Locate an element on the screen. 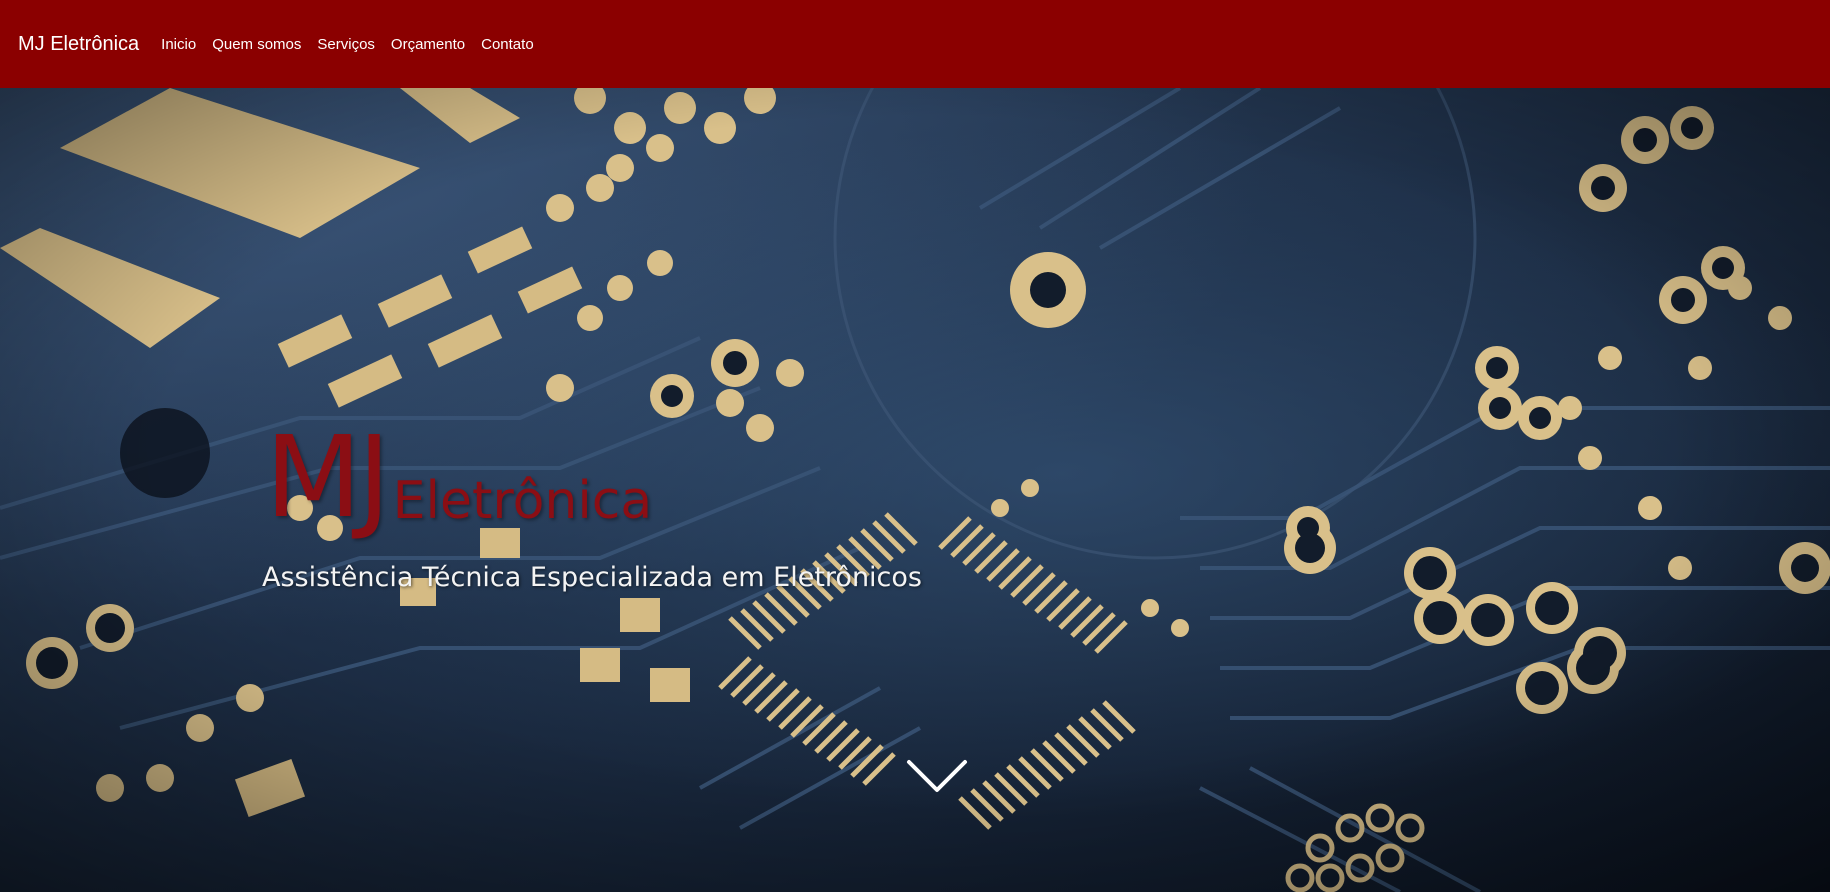 The height and width of the screenshot is (893, 1830). chevron-down-icon is located at coordinates (937, 776).